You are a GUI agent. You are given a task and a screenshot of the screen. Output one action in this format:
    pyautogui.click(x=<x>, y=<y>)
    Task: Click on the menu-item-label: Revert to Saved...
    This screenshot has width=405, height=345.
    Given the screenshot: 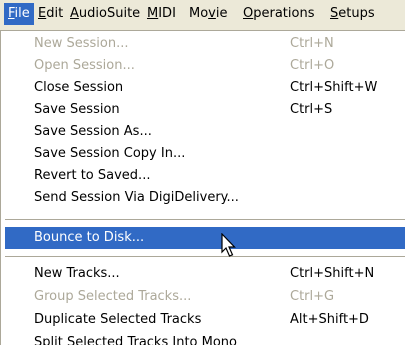 What is the action you would take?
    pyautogui.click(x=92, y=175)
    